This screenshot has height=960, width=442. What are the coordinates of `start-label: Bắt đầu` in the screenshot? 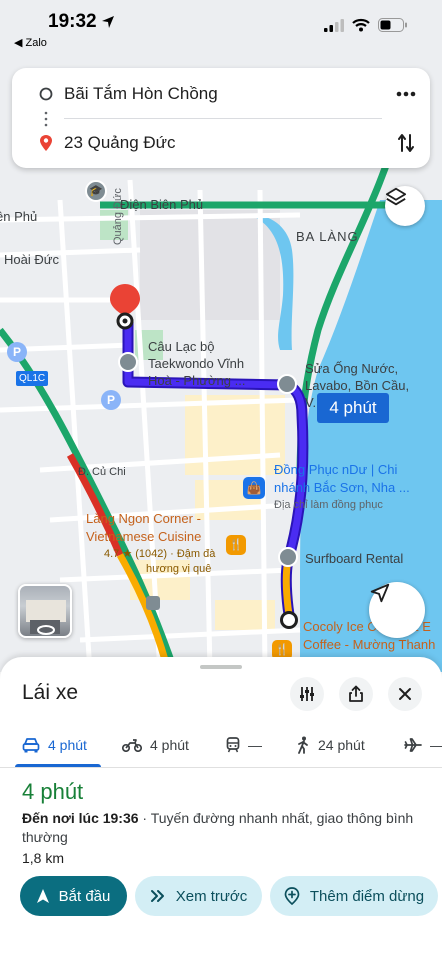 It's located at (84, 896).